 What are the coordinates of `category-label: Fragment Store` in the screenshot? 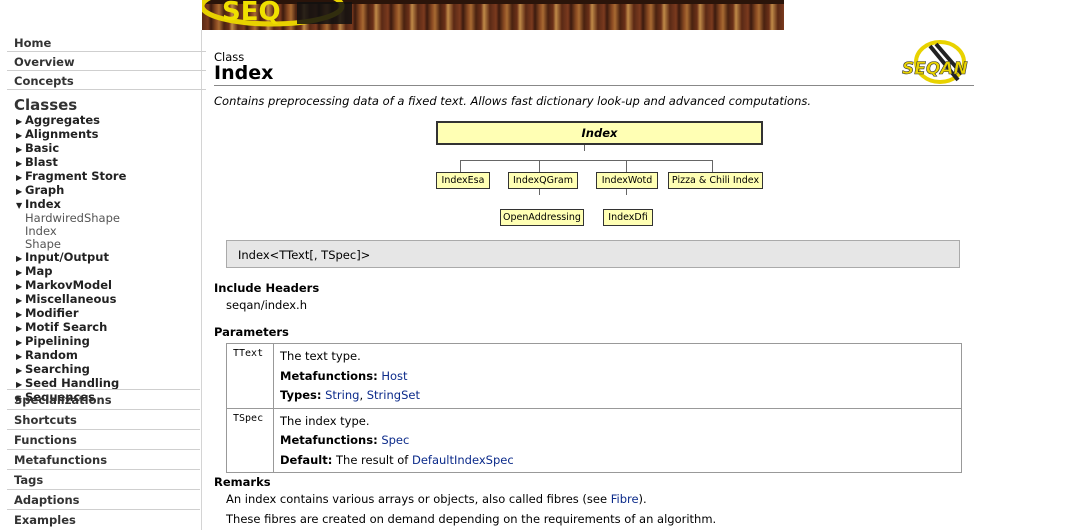 It's located at (76, 176).